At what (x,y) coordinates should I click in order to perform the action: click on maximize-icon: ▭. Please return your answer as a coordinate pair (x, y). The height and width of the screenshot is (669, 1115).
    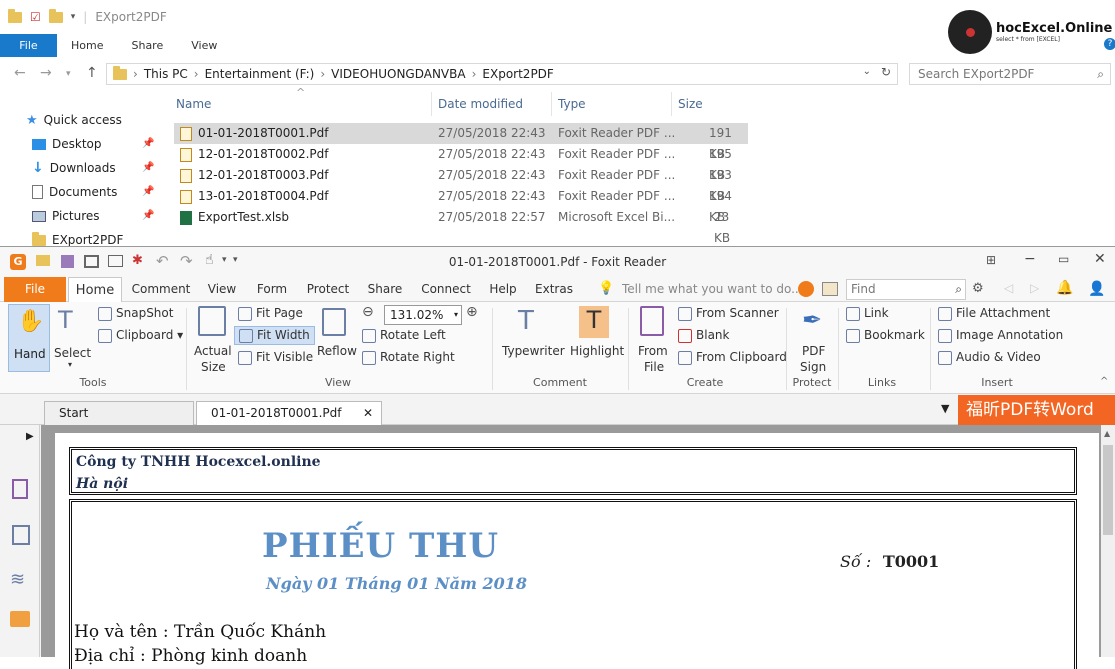
    Looking at the image, I should click on (1063, 259).